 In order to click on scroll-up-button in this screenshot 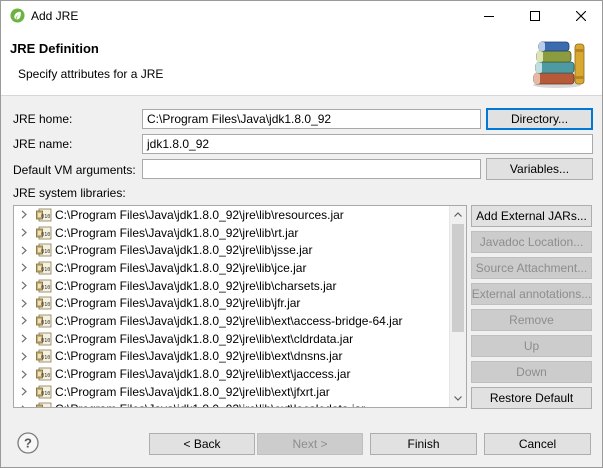, I will do `click(458, 214)`.